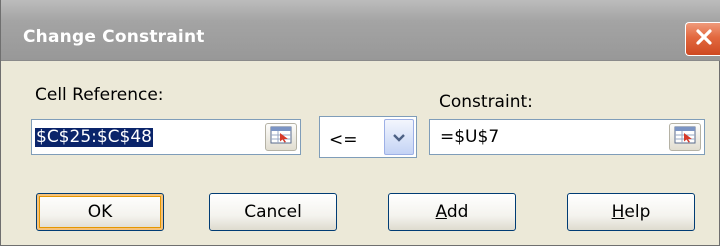 This screenshot has height=246, width=720. I want to click on help-mnemonic: H, so click(618, 212).